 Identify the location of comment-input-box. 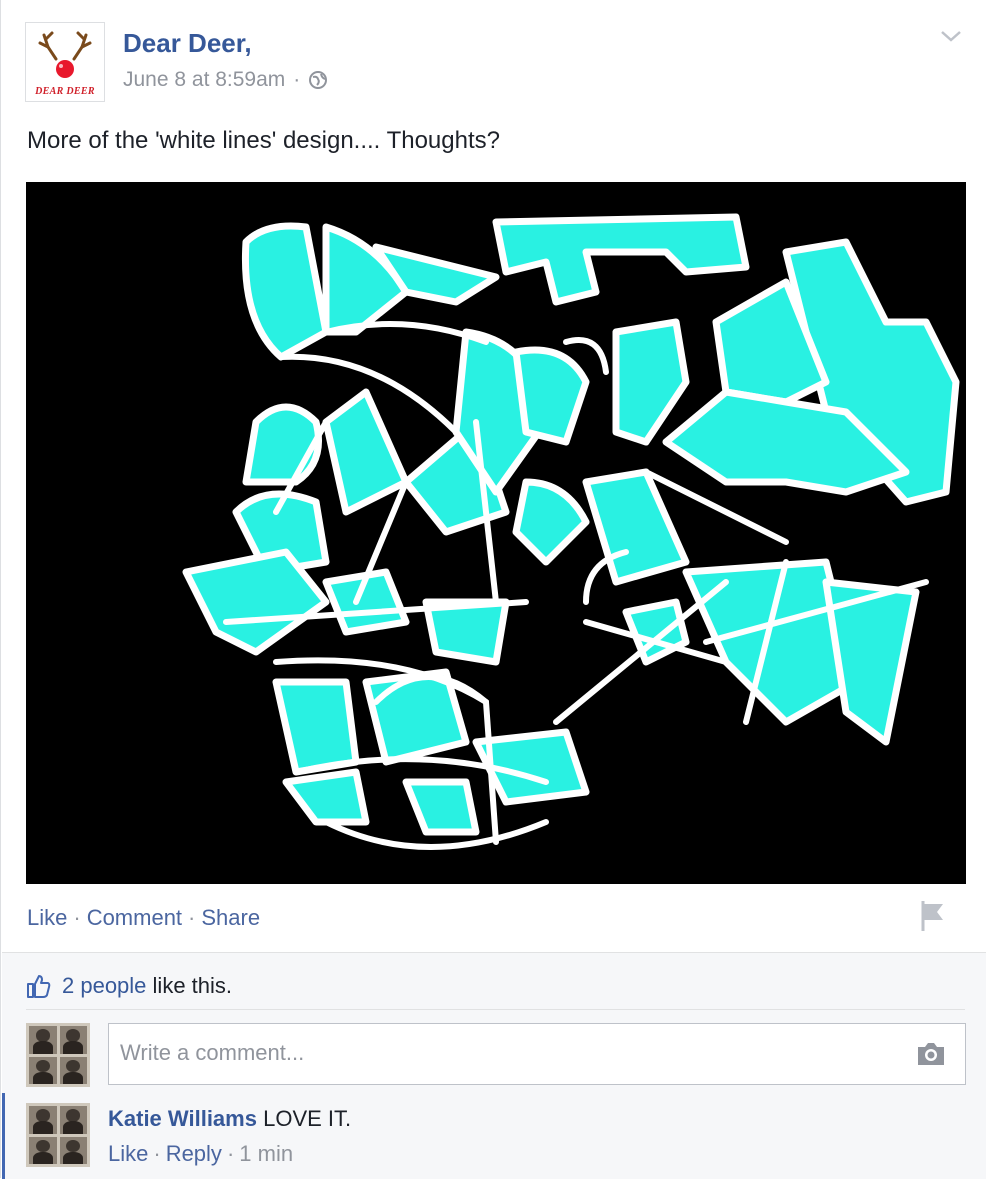
(537, 1054).